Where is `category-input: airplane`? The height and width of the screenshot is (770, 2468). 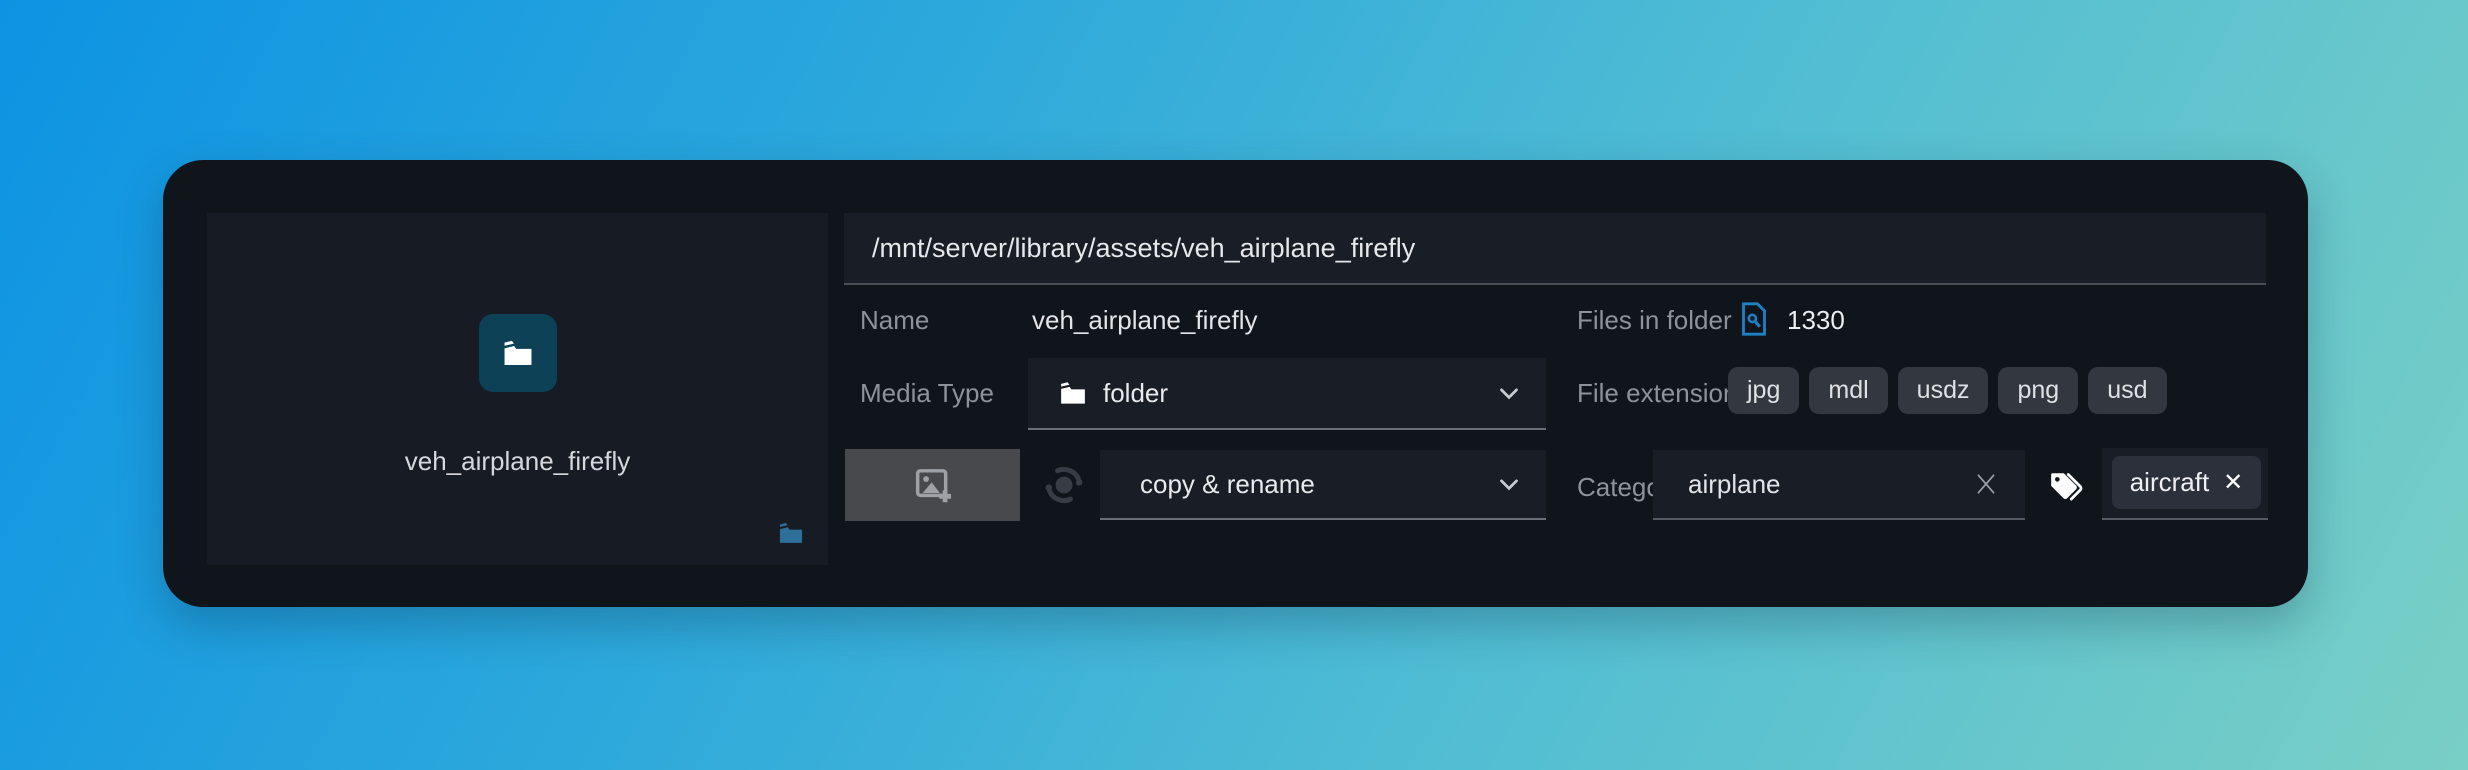 category-input: airplane is located at coordinates (1839, 485).